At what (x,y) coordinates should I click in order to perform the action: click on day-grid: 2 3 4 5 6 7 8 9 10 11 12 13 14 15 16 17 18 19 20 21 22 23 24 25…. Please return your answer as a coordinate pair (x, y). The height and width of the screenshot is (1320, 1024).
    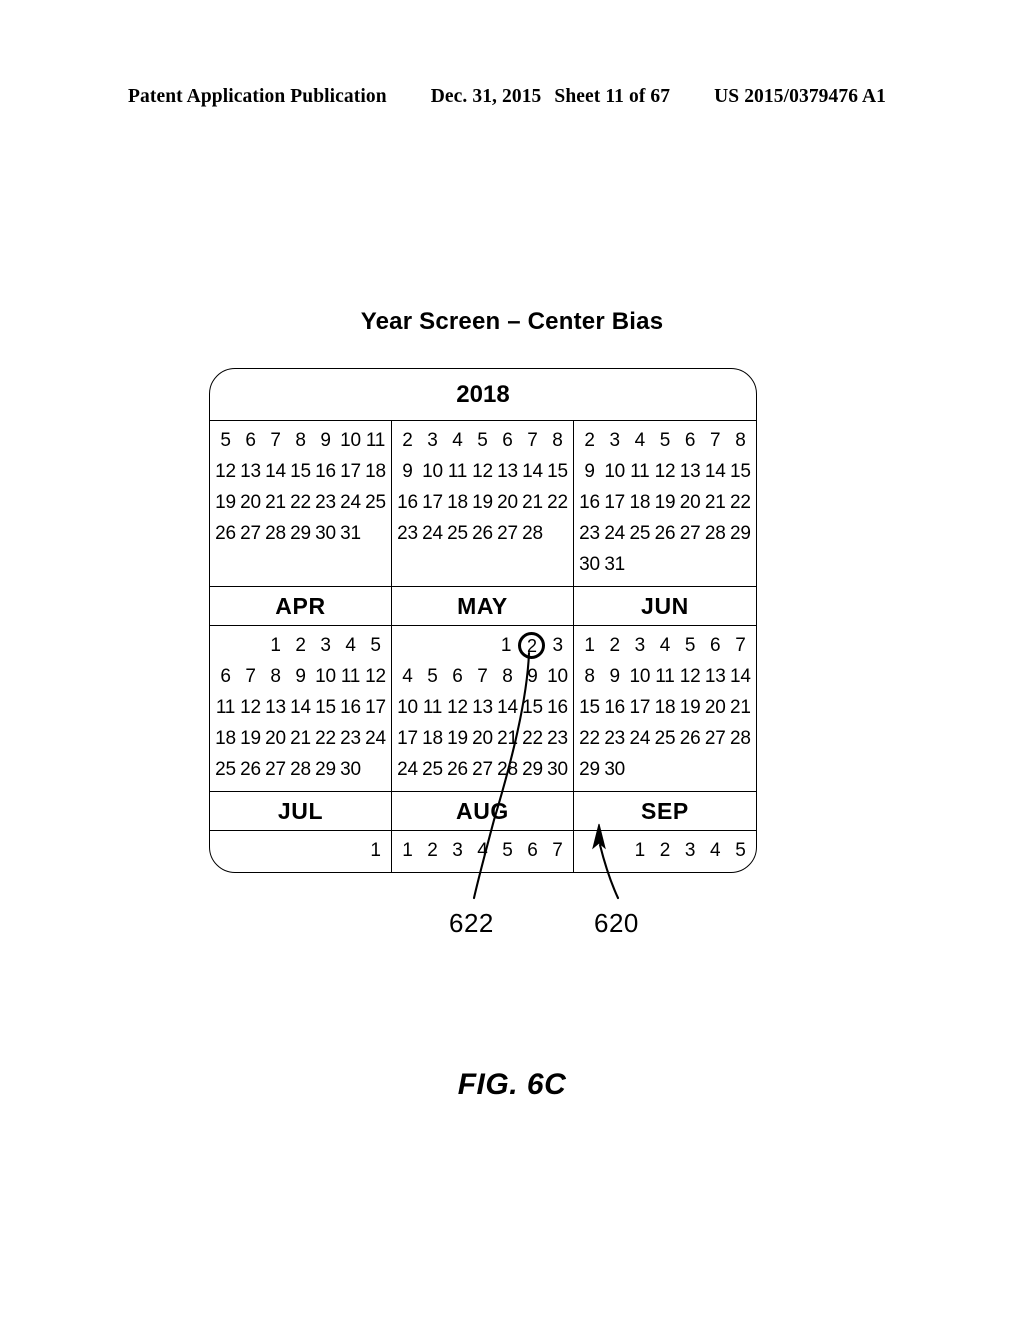
    Looking at the image, I should click on (482, 503).